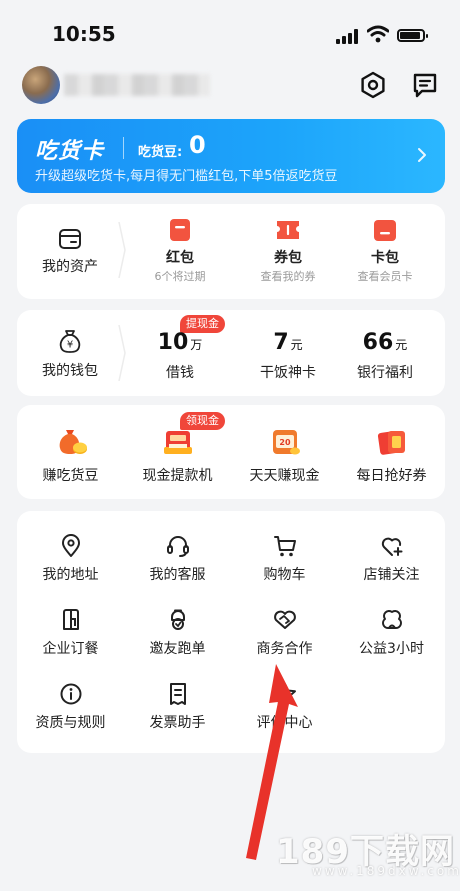  I want to click on shopping-cart-entry: 购物车, so click(284, 548).